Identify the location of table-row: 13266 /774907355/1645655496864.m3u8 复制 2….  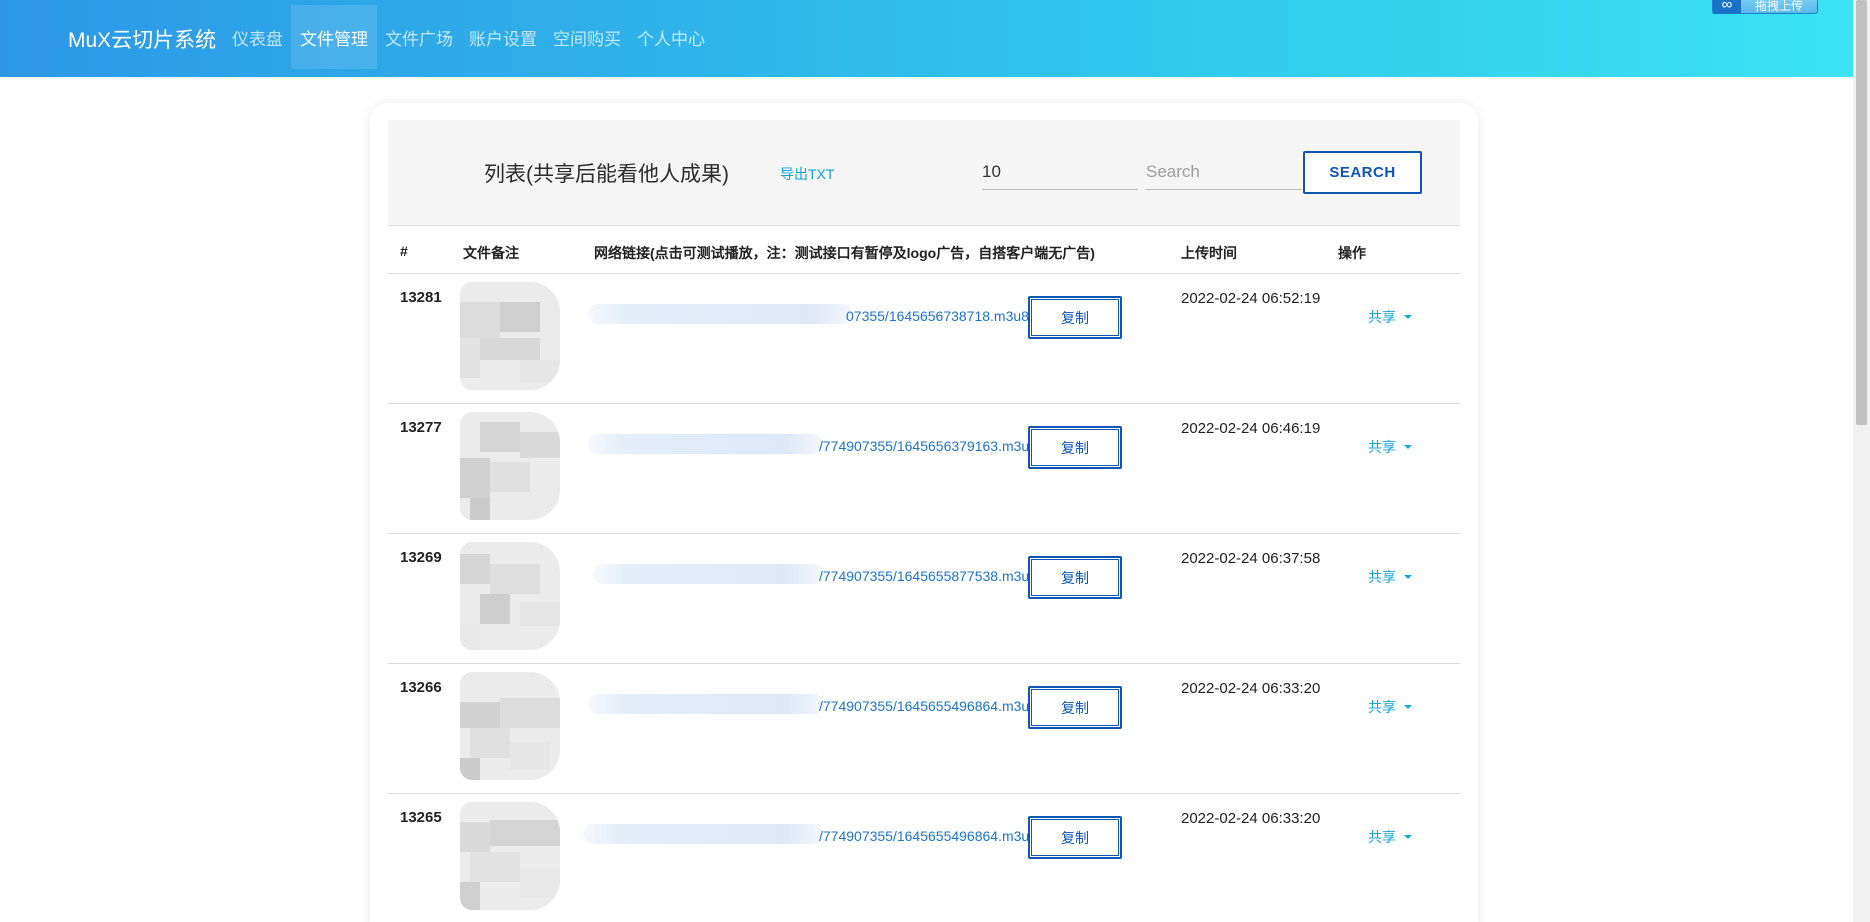
(924, 729).